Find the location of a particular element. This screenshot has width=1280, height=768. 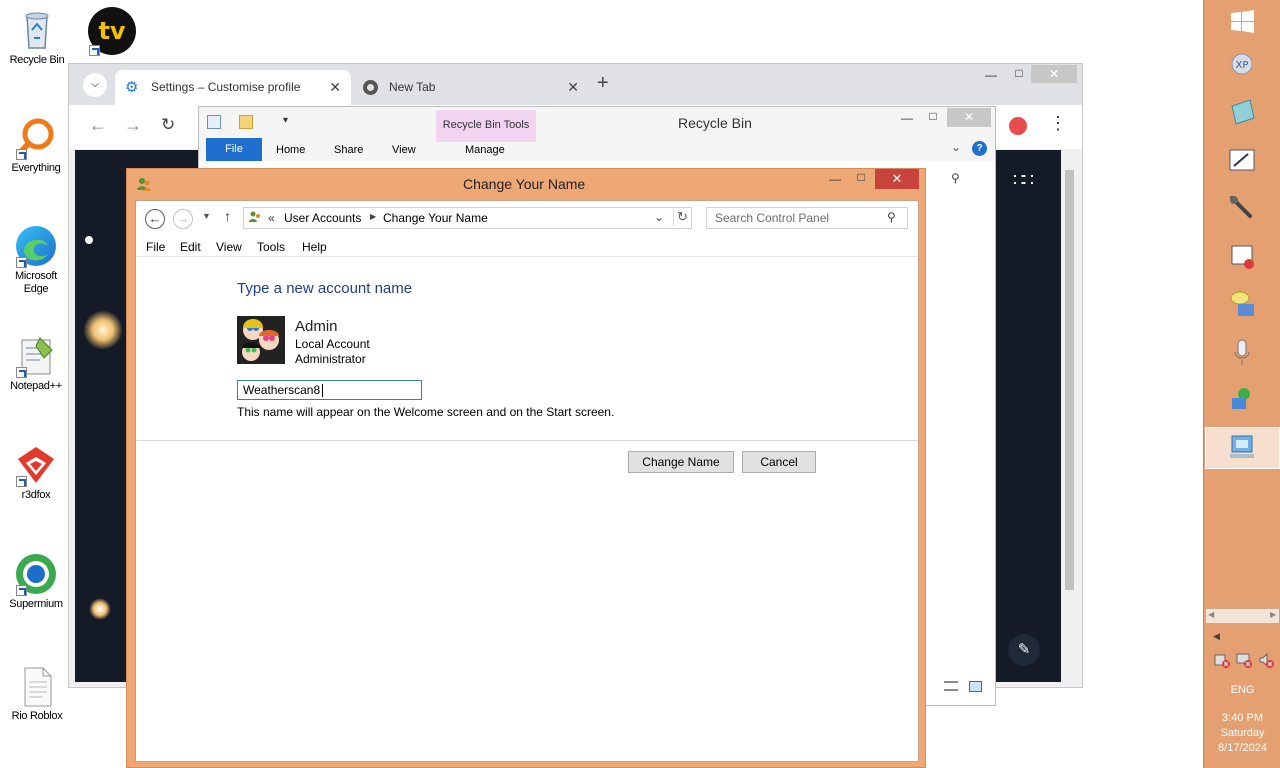

voice-recorder-icon is located at coordinates (1242, 352).